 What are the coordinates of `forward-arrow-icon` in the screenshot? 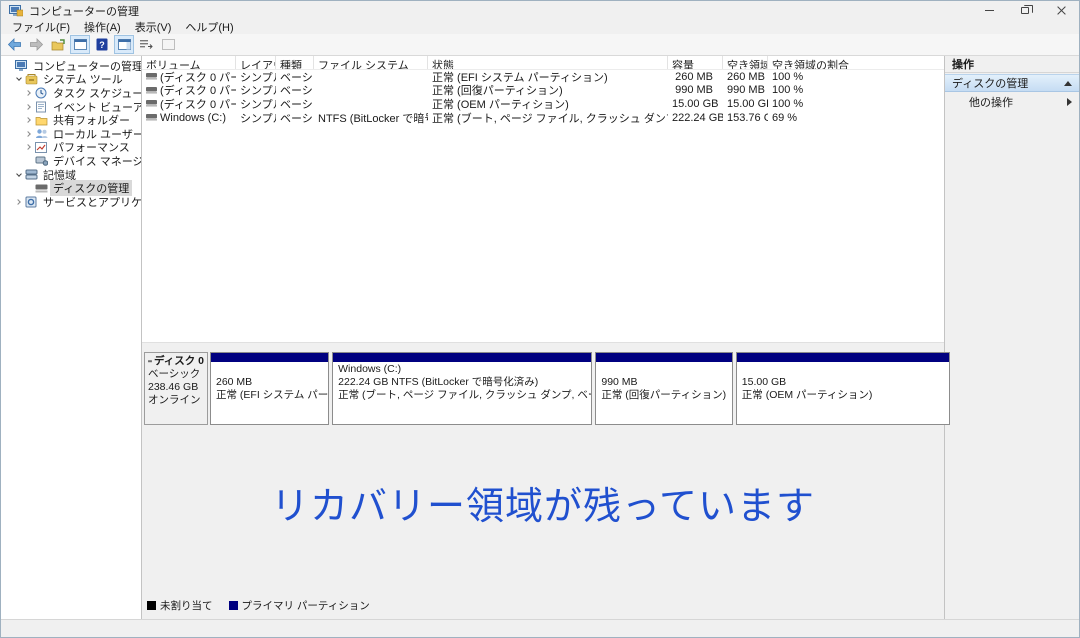 It's located at (36, 44).